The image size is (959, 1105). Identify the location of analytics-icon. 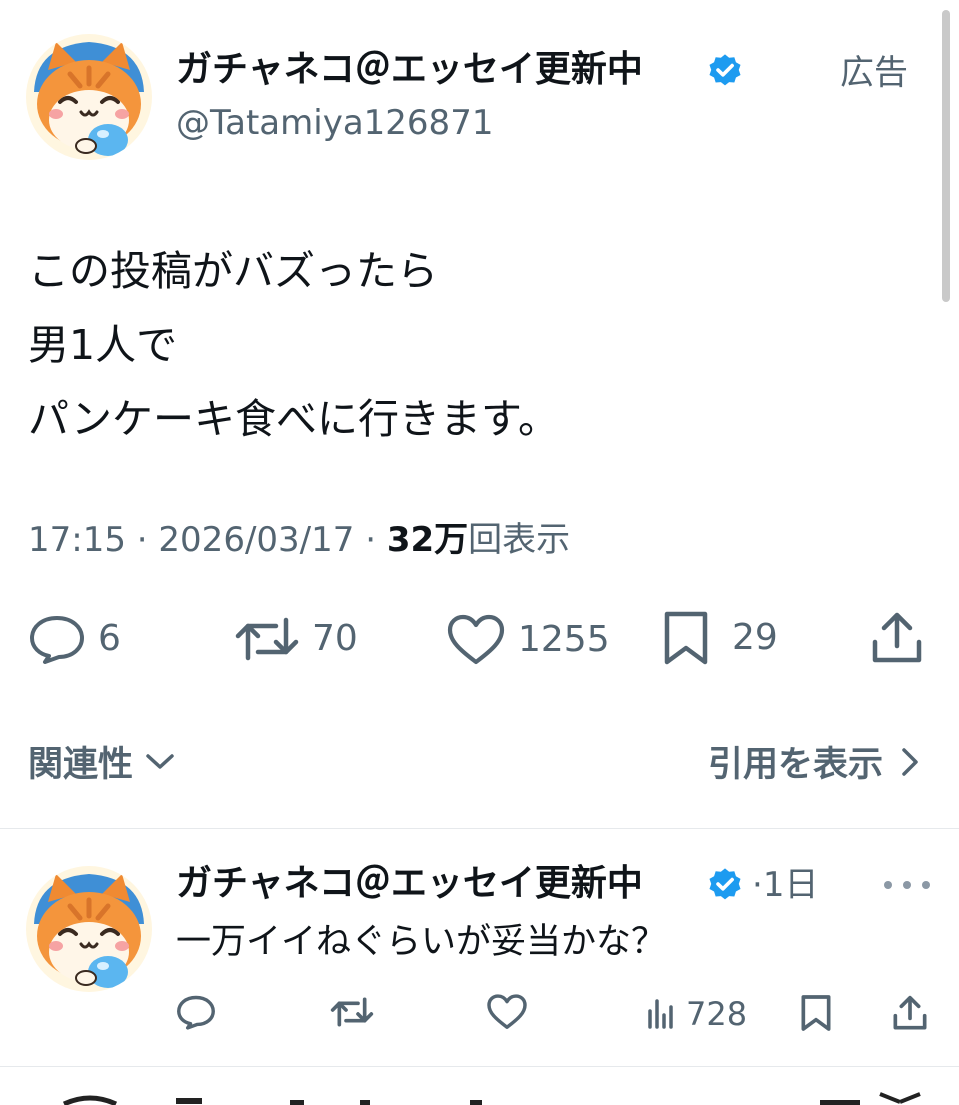
(660, 1014).